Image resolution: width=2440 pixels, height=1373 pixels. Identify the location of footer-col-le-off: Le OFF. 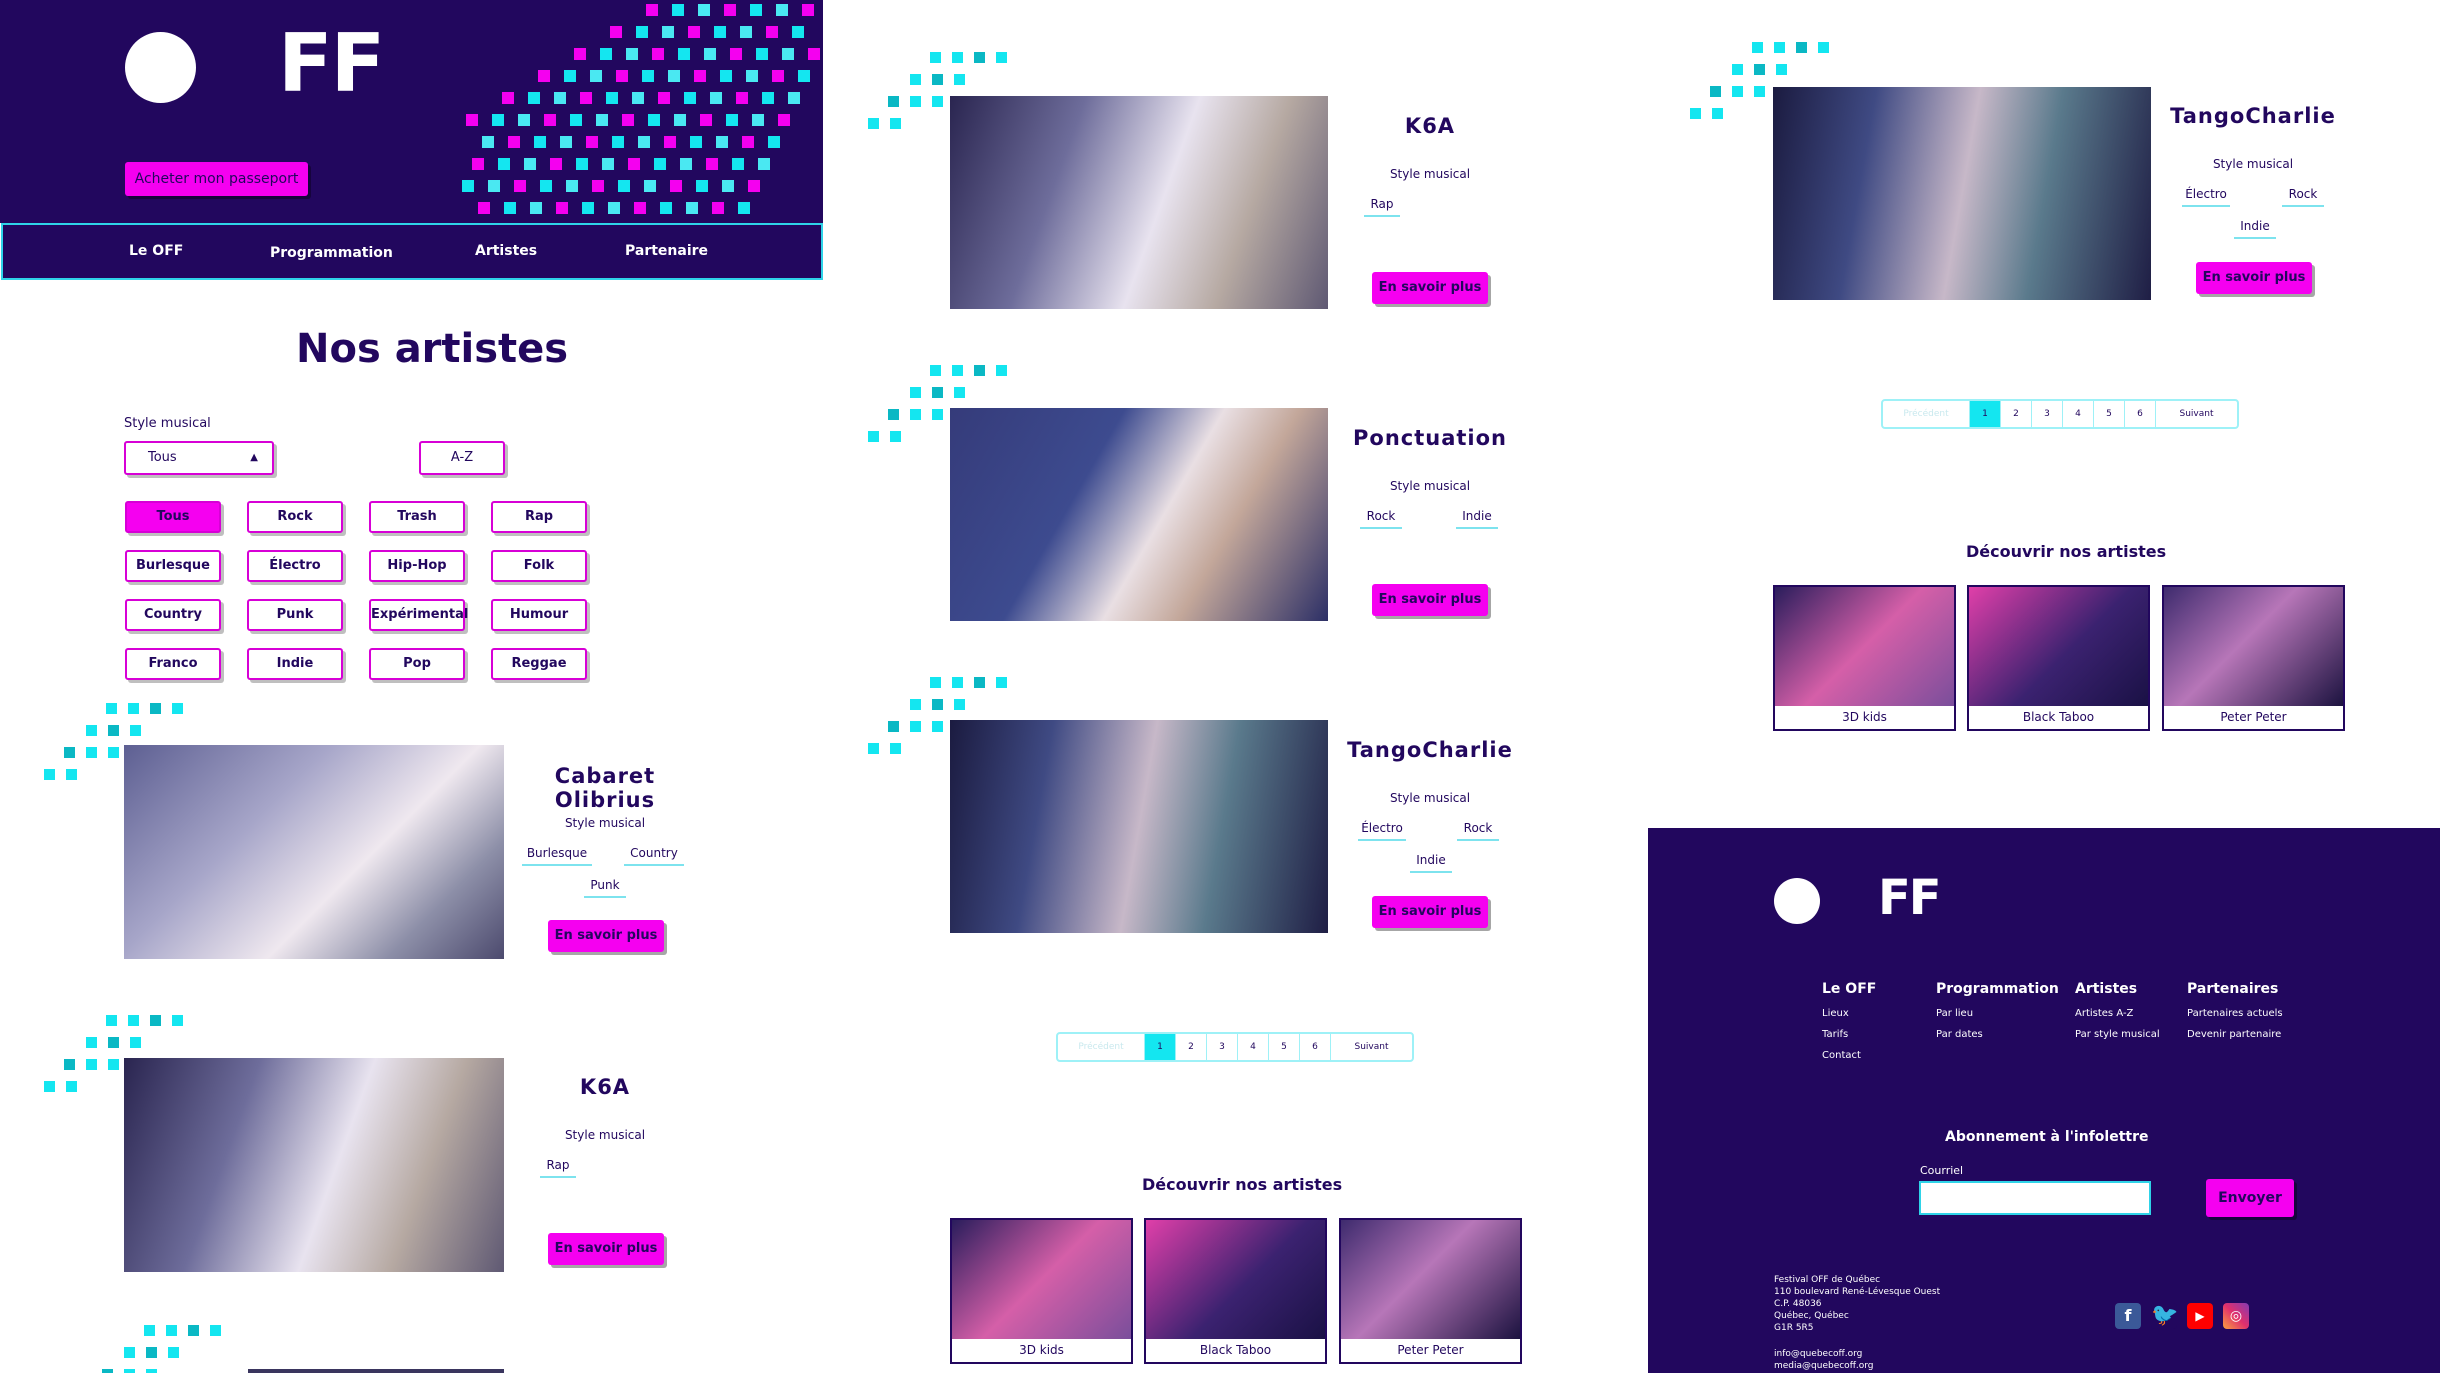
(1849, 989).